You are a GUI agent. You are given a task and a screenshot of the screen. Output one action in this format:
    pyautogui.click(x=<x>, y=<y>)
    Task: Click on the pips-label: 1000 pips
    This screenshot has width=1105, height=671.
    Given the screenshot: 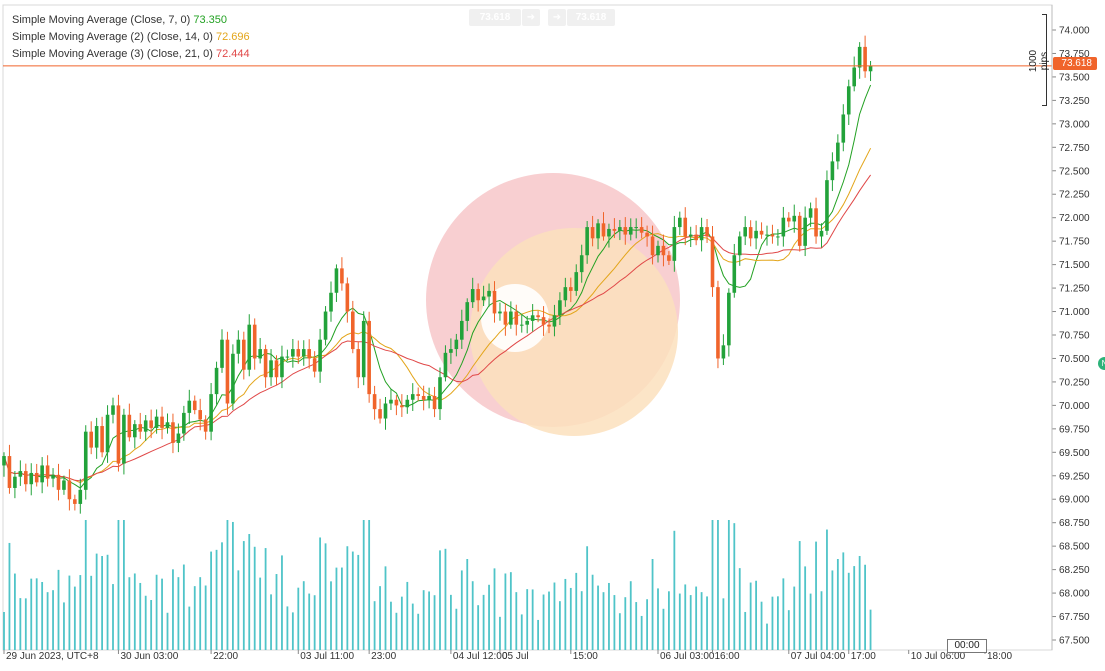 What is the action you would take?
    pyautogui.click(x=1039, y=61)
    